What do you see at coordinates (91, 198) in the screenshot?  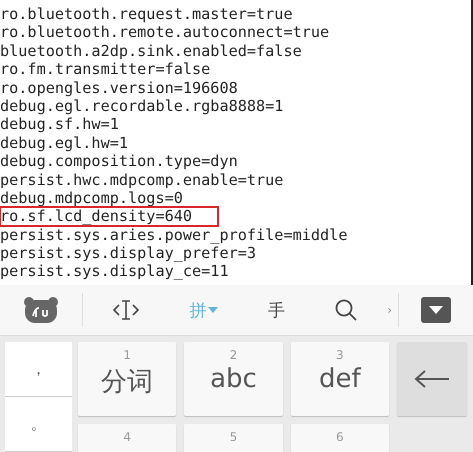 I see `text-line: debug.mdpcomp.logs=0` at bounding box center [91, 198].